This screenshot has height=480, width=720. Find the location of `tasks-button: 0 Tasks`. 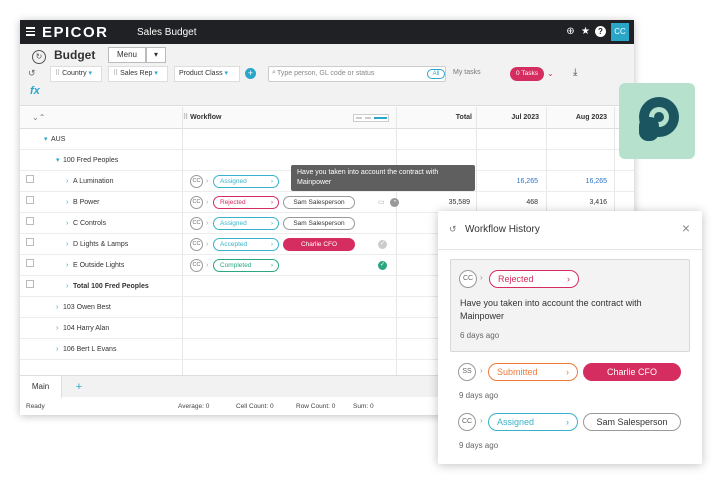

tasks-button: 0 Tasks is located at coordinates (527, 74).